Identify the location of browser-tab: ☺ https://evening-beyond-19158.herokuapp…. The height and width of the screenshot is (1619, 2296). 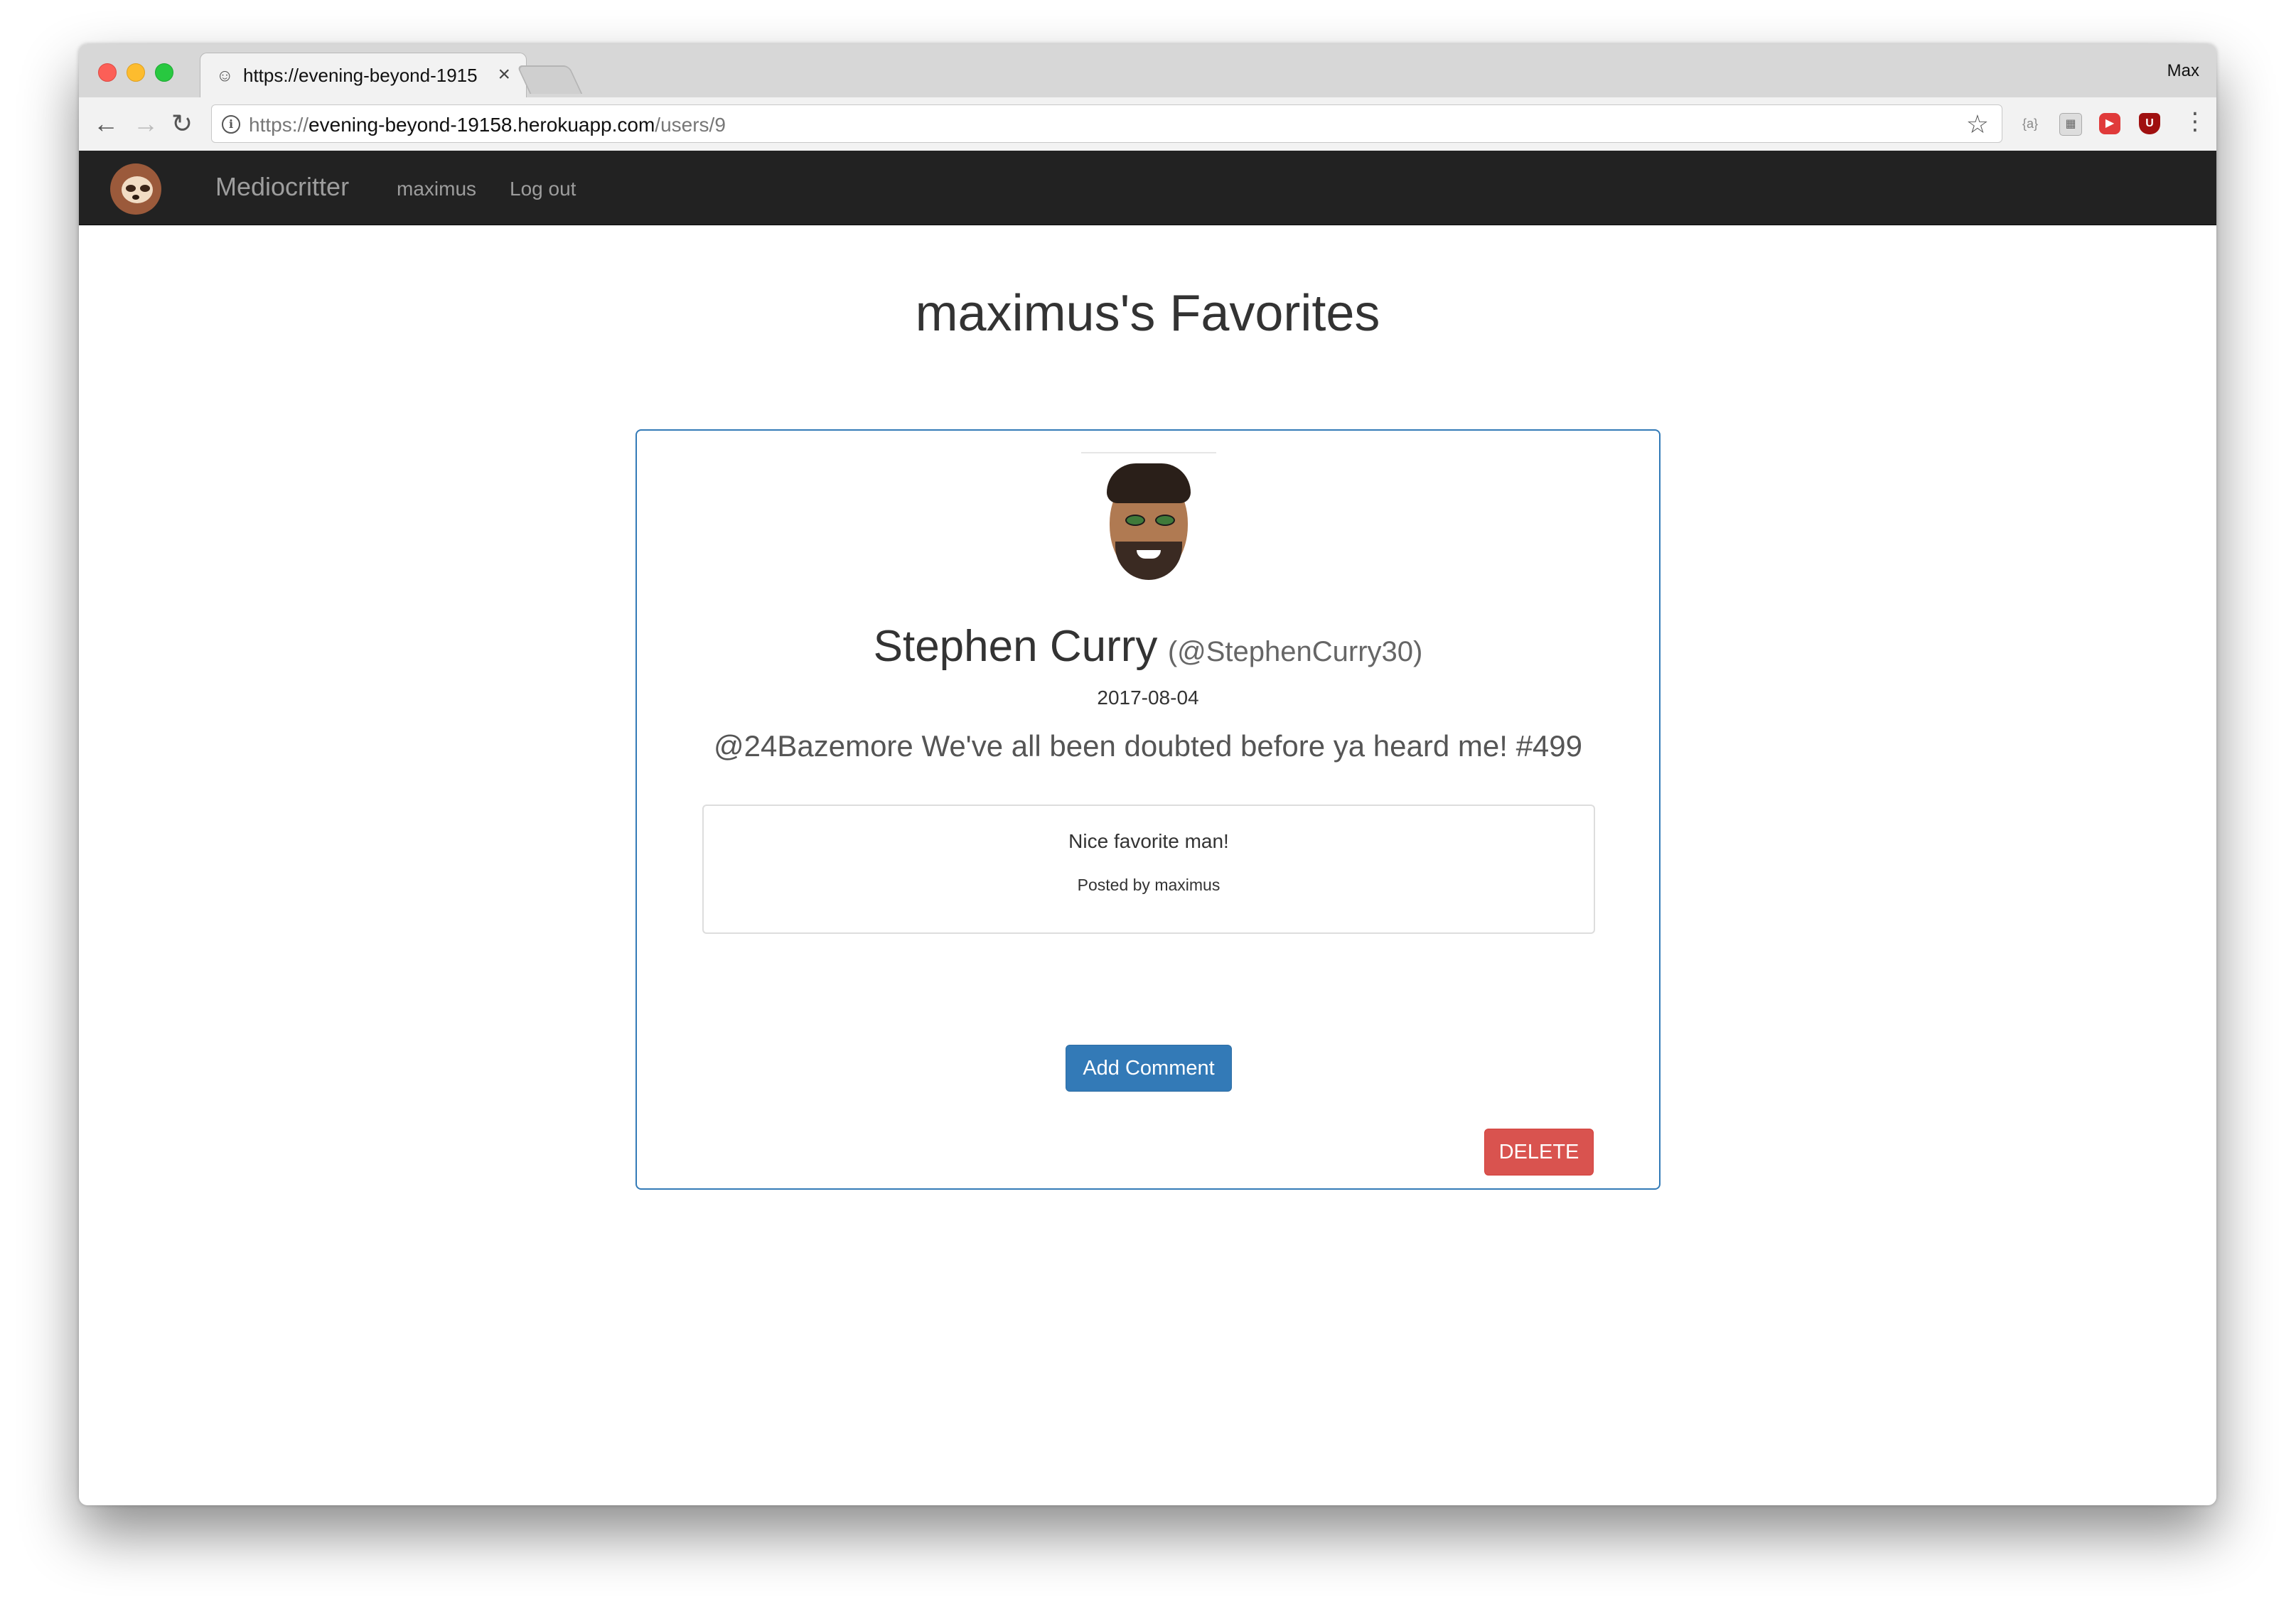
(363, 75).